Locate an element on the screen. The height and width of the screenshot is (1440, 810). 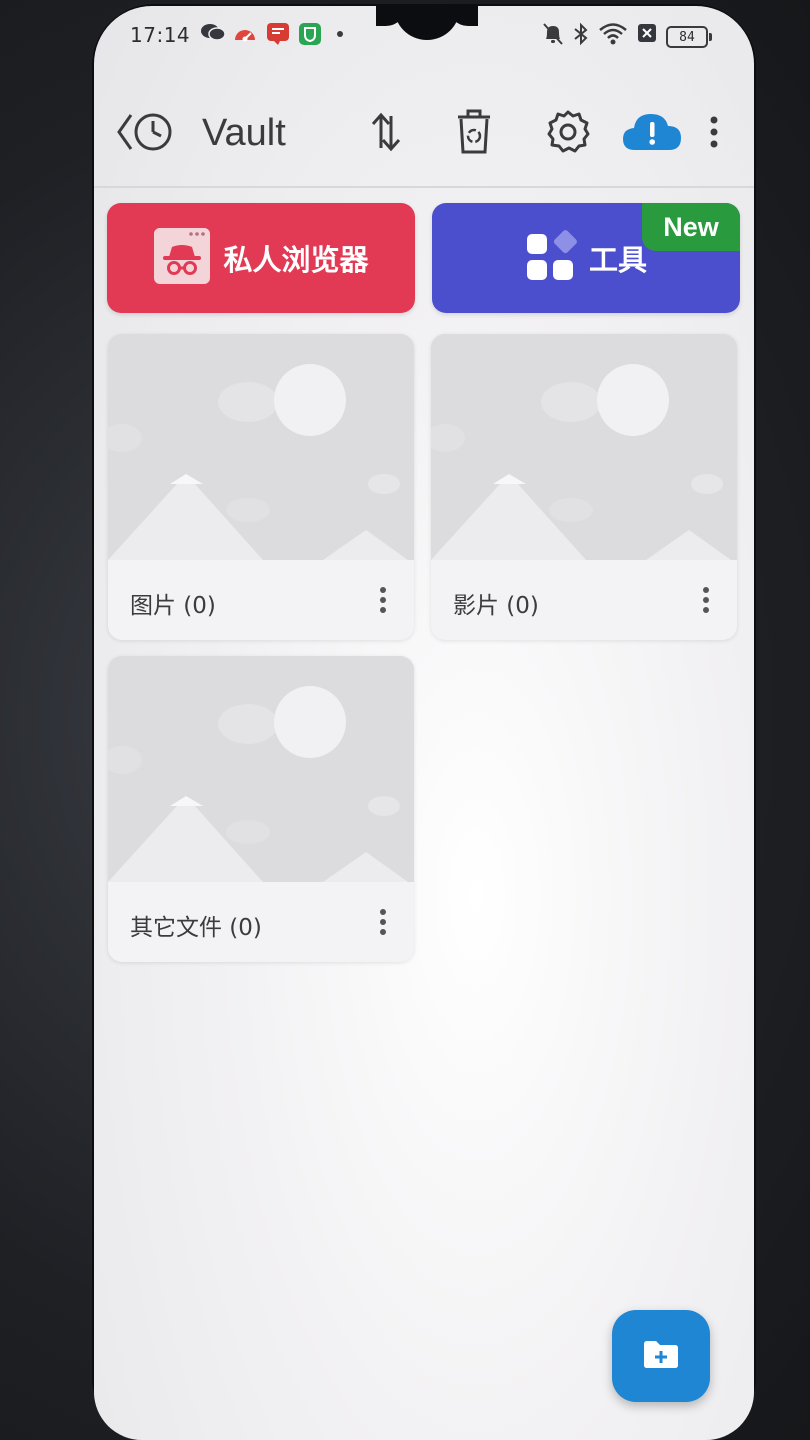
recycle-bin-icon is located at coordinates (474, 132).